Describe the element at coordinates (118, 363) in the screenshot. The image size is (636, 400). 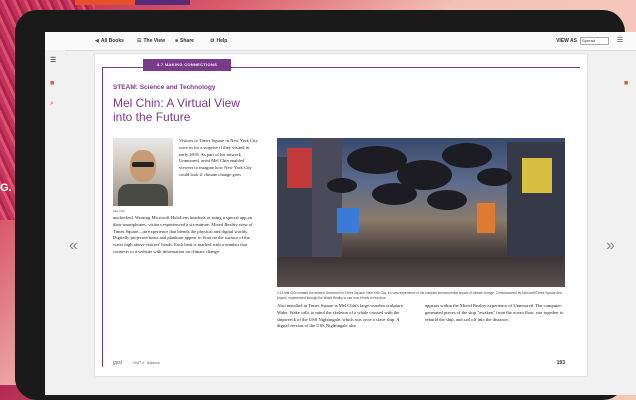
I see `publisher-logo: gyst` at that location.